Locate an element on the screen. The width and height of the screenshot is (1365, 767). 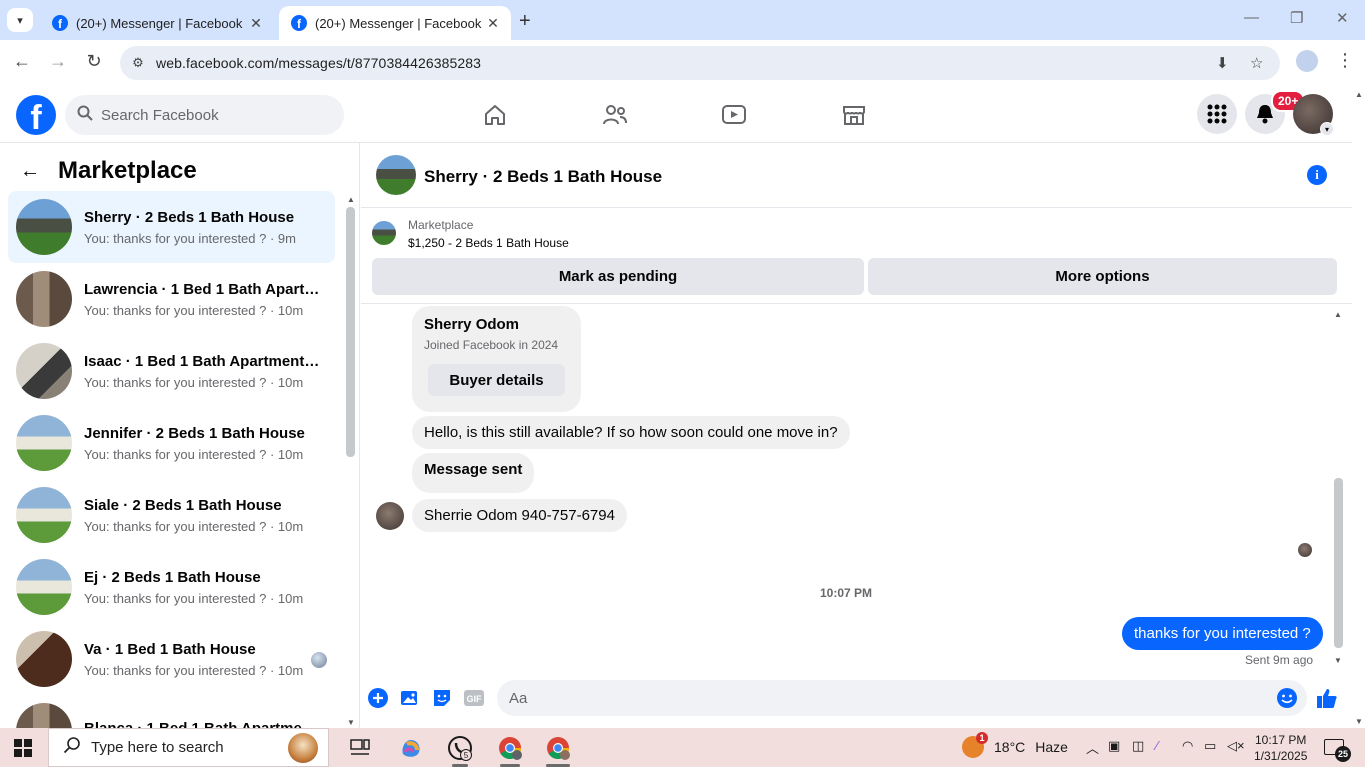
buyer-details-button: Buyer details is located at coordinates (496, 380).